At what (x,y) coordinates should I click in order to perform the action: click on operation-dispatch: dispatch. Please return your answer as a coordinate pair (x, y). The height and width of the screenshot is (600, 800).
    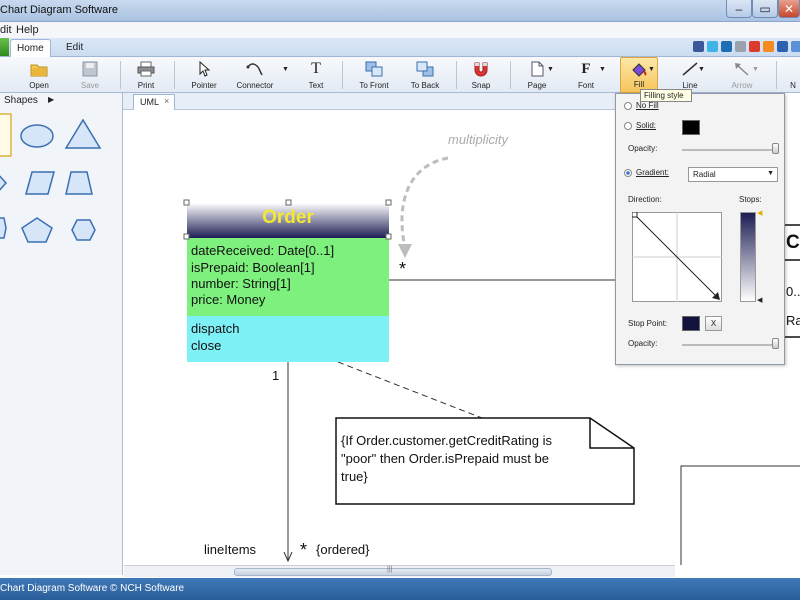
    Looking at the image, I should click on (215, 328).